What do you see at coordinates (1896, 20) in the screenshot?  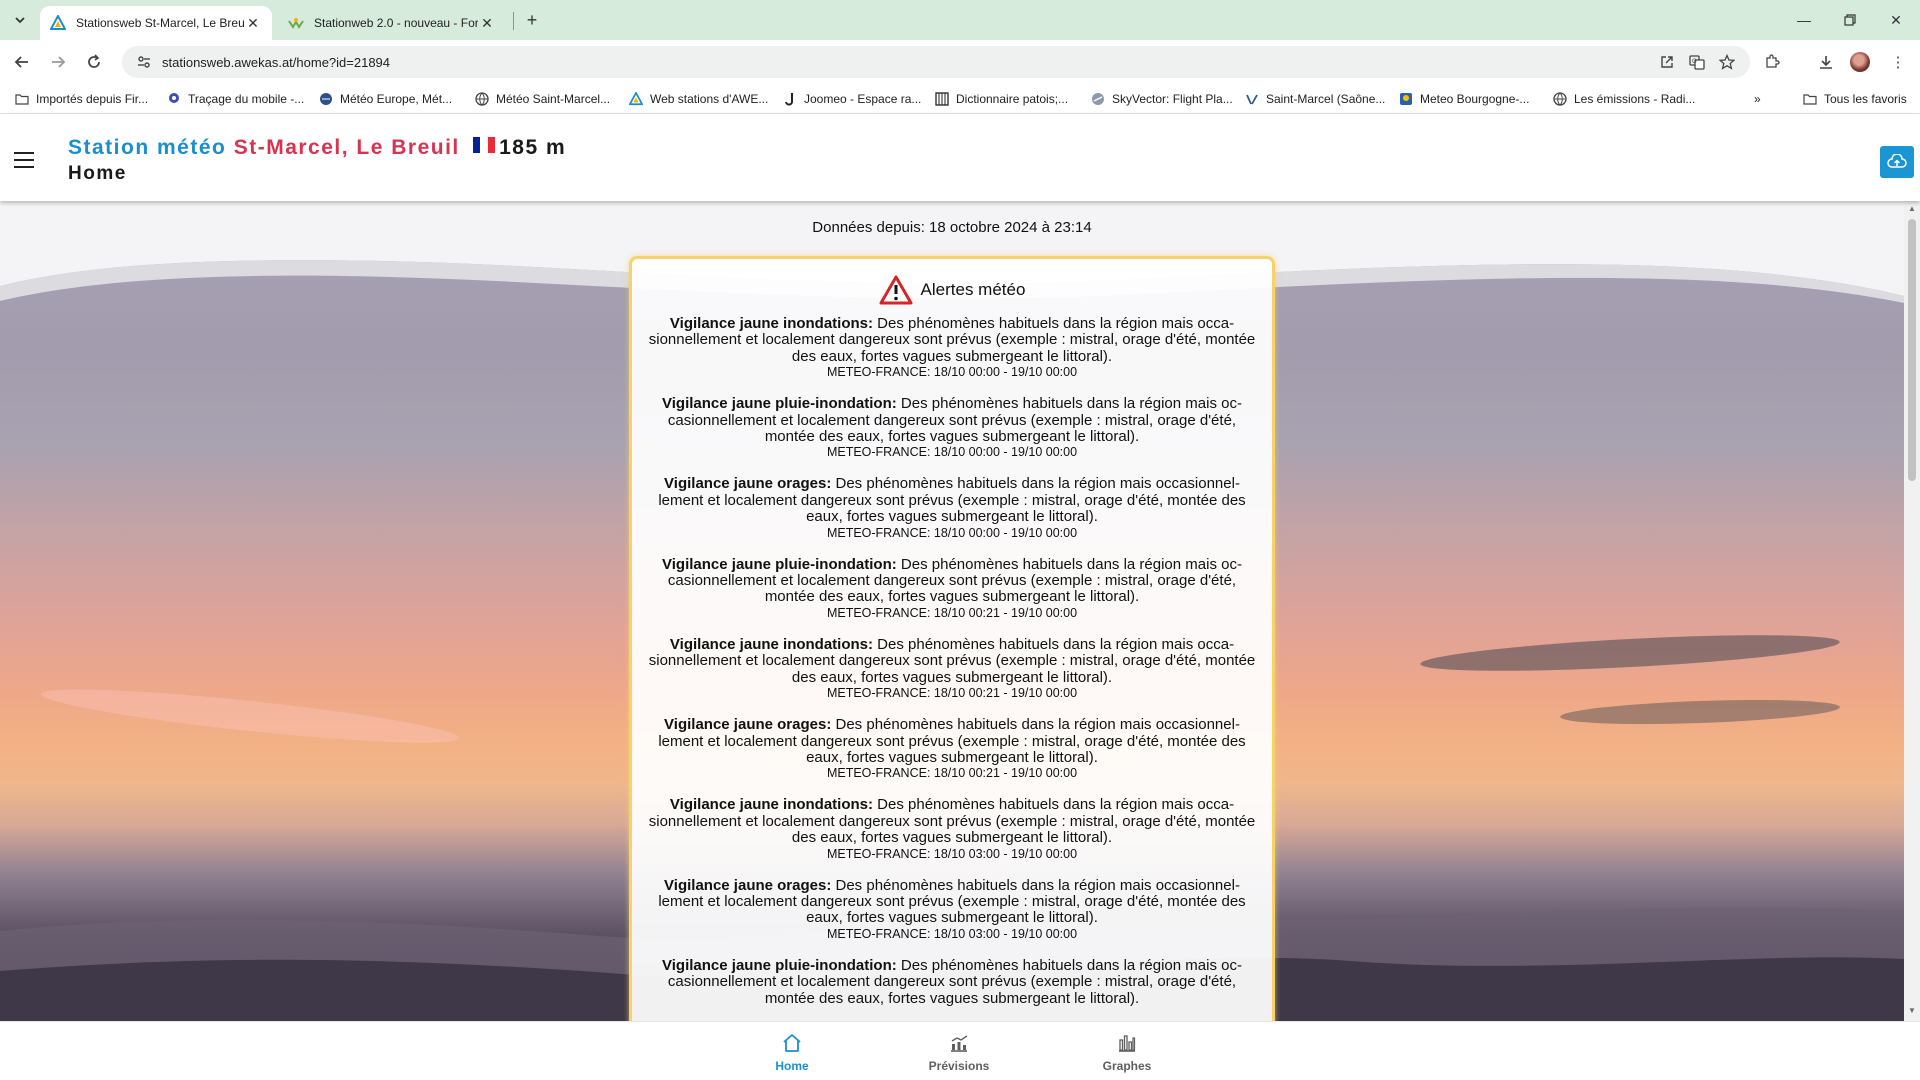 I see `close-window-icon: ✕` at bounding box center [1896, 20].